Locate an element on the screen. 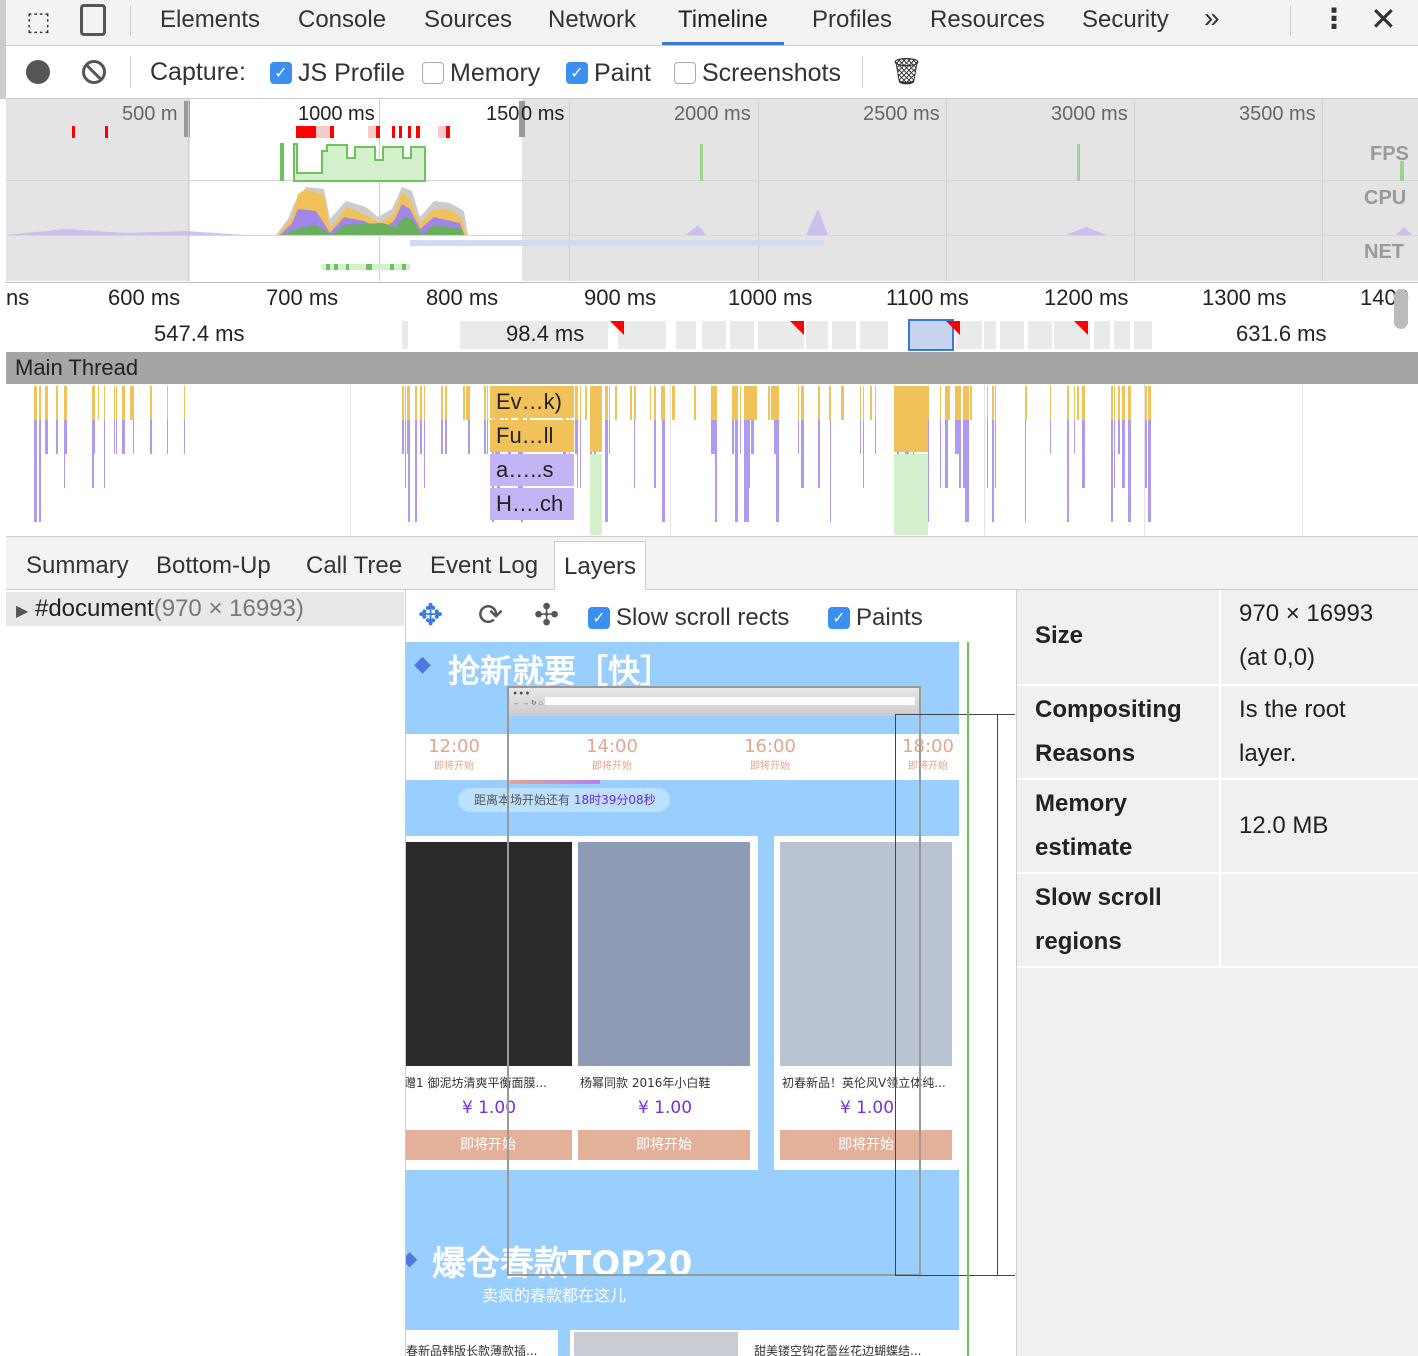  pan-mode-icon: ✥ is located at coordinates (430, 615).